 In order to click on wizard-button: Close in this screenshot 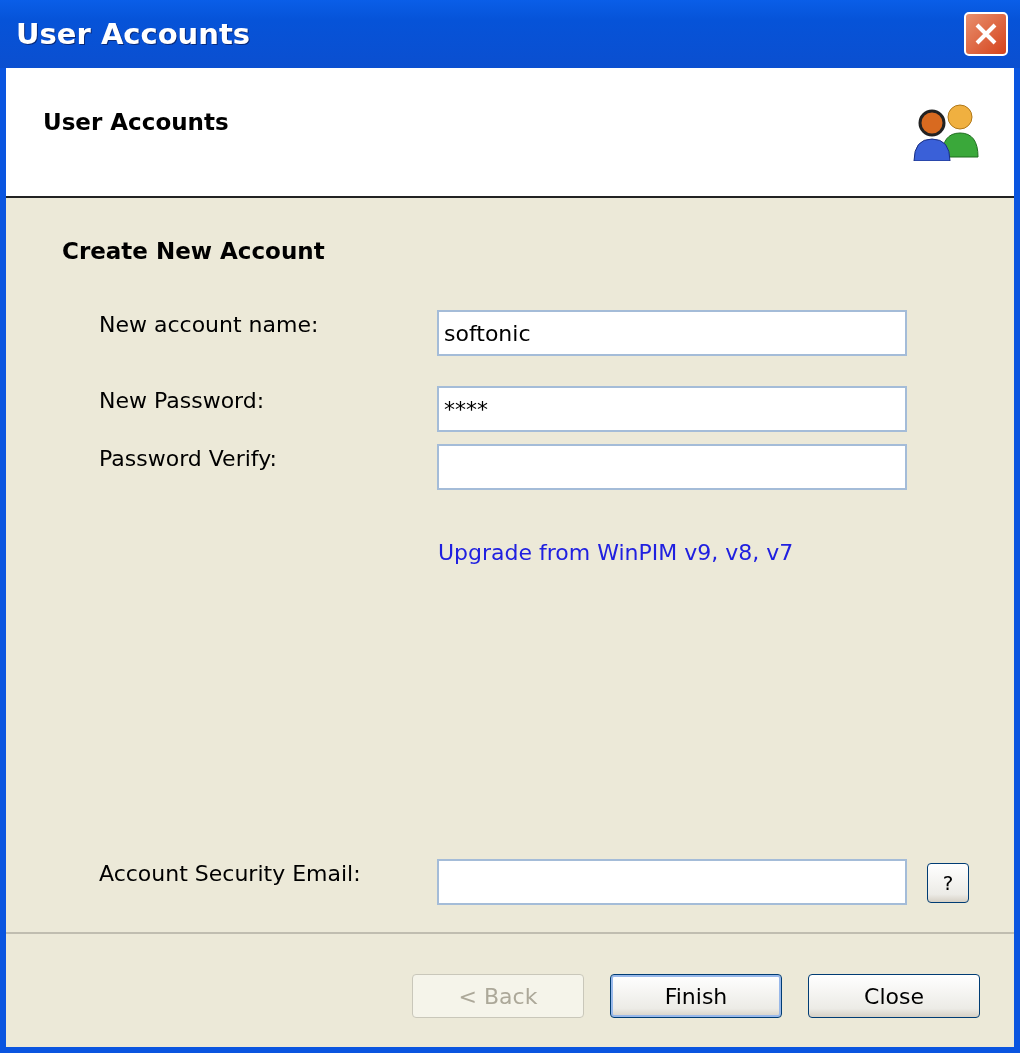, I will do `click(894, 996)`.